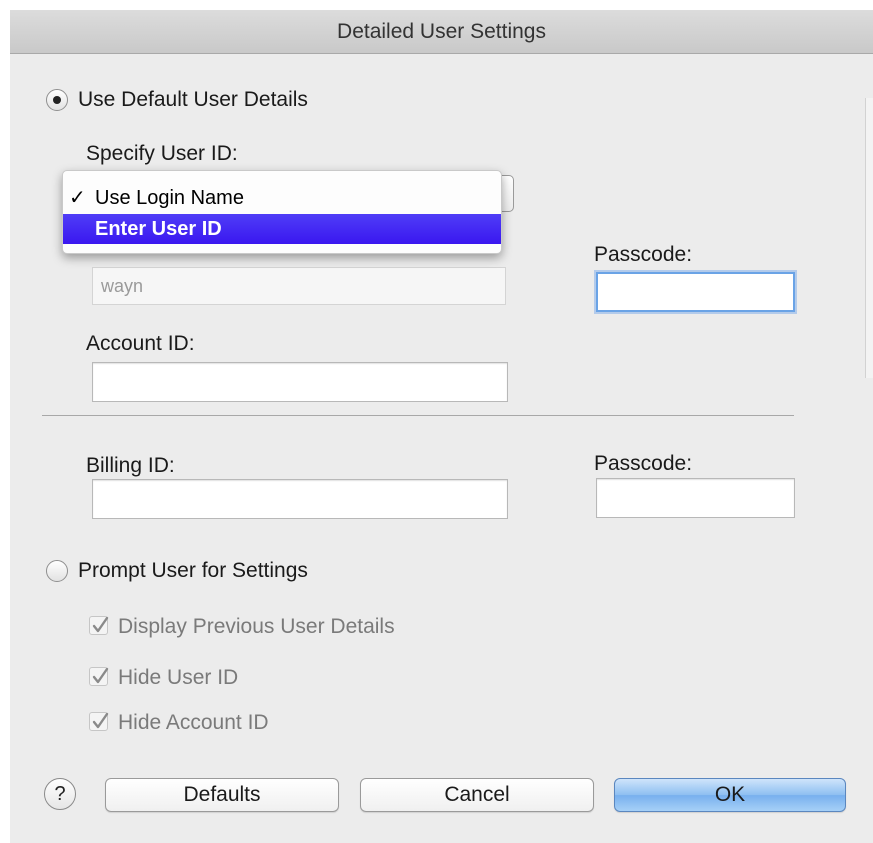 This screenshot has width=873, height=843. What do you see at coordinates (77, 198) in the screenshot?
I see `checkmark-icon: ✓` at bounding box center [77, 198].